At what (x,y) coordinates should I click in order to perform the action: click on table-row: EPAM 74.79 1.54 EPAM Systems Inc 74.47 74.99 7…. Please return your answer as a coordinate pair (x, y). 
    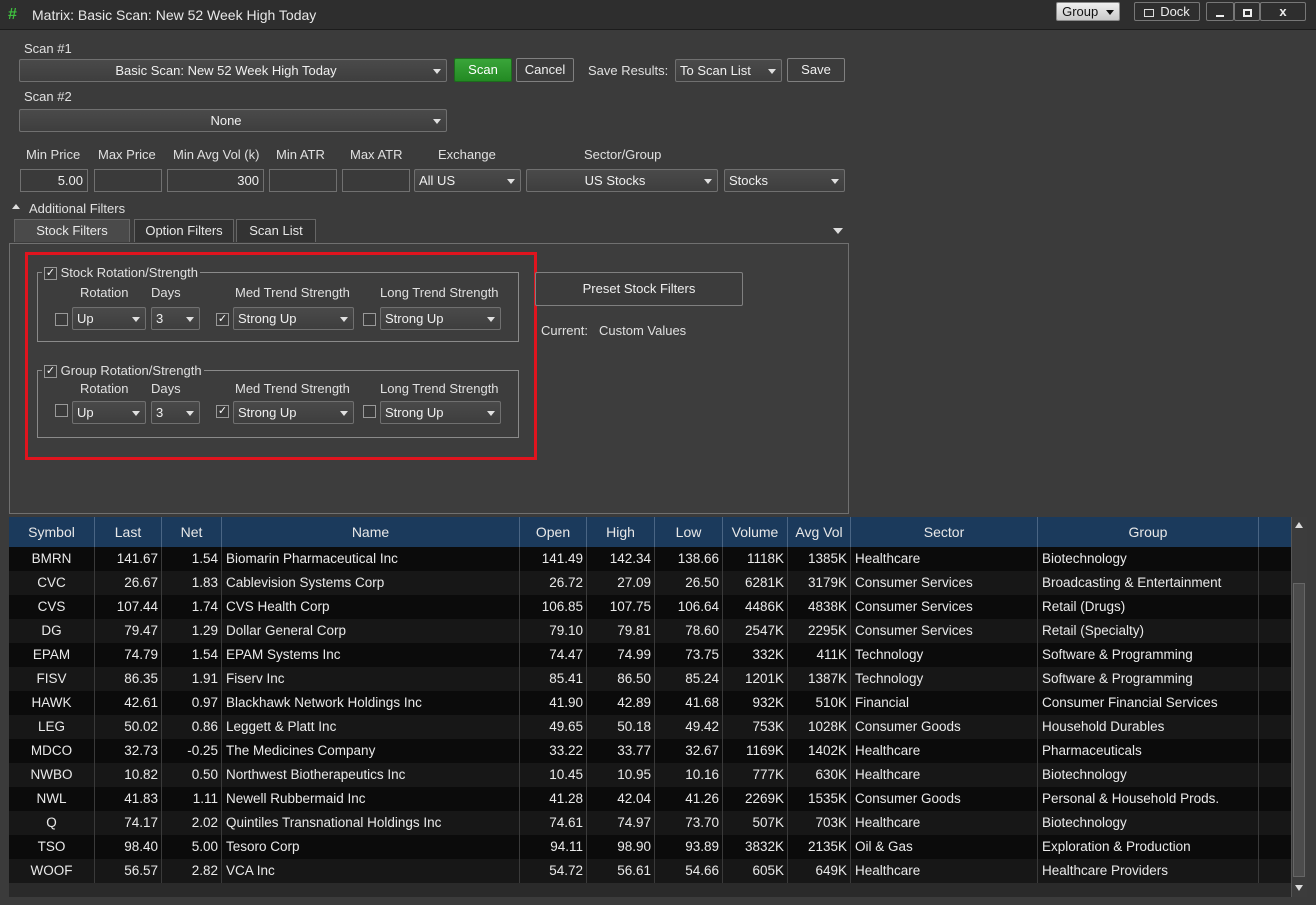
    Looking at the image, I should click on (650, 655).